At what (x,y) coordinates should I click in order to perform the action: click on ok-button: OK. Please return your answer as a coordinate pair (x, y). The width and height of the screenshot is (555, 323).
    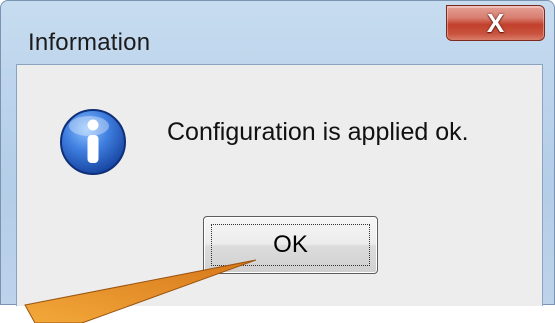
    Looking at the image, I should click on (290, 245).